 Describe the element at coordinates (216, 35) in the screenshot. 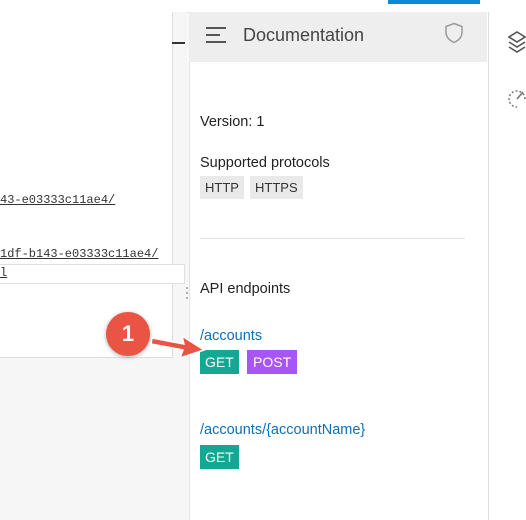

I see `menu-icon` at that location.